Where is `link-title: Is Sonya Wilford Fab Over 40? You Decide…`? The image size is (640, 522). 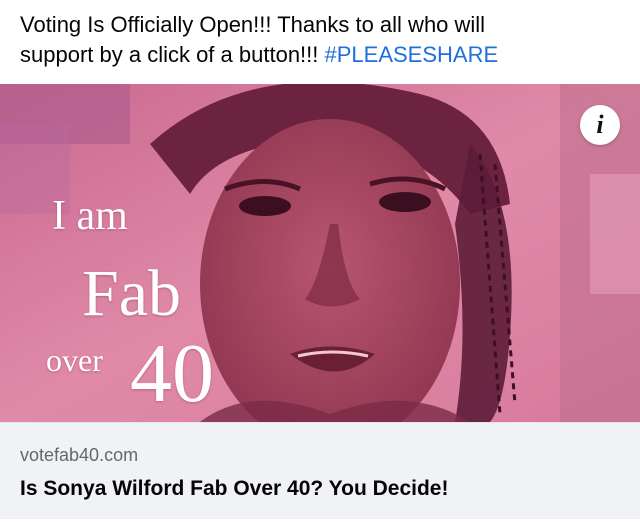 link-title: Is Sonya Wilford Fab Over 40? You Decide… is located at coordinates (234, 489).